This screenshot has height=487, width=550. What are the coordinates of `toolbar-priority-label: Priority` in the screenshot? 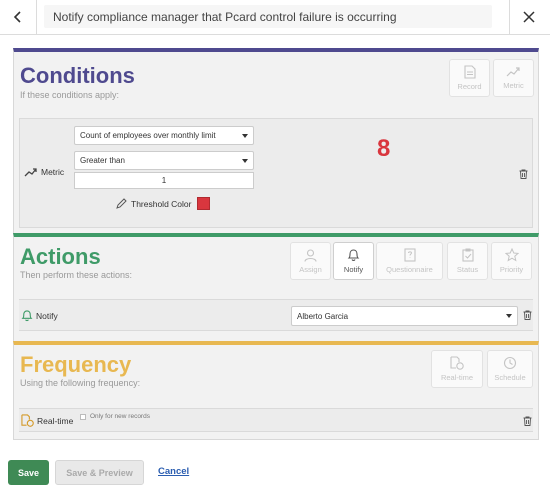 It's located at (511, 269).